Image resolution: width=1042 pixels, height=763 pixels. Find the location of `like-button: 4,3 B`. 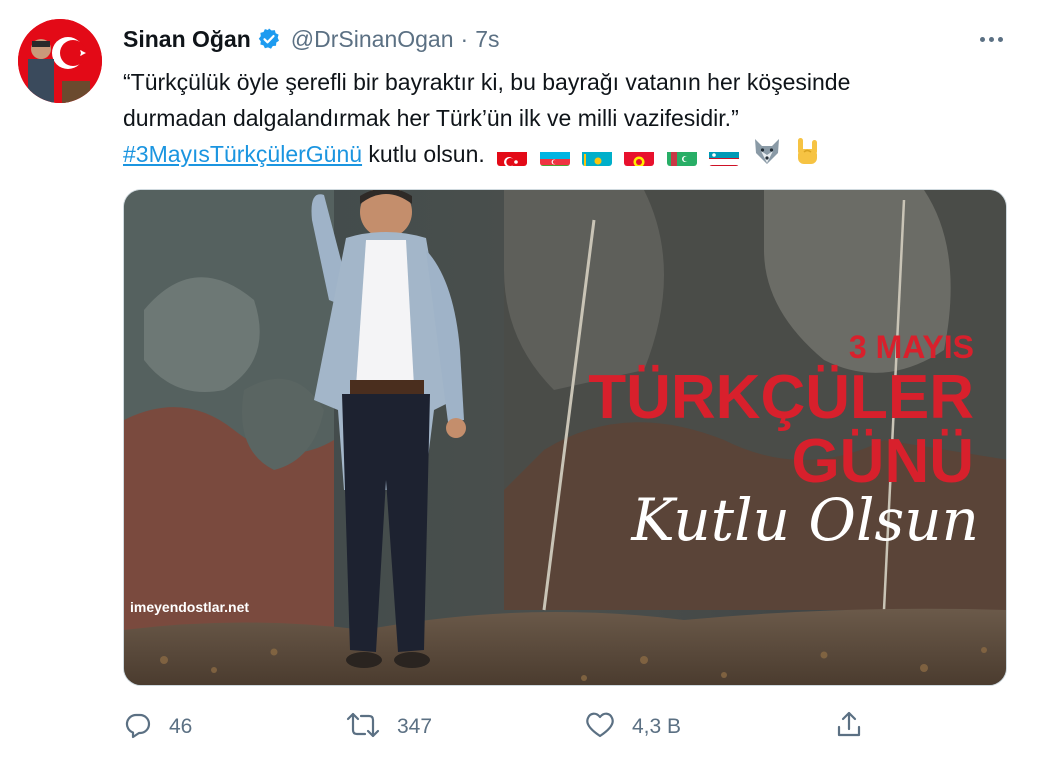

like-button: 4,3 B is located at coordinates (632, 727).